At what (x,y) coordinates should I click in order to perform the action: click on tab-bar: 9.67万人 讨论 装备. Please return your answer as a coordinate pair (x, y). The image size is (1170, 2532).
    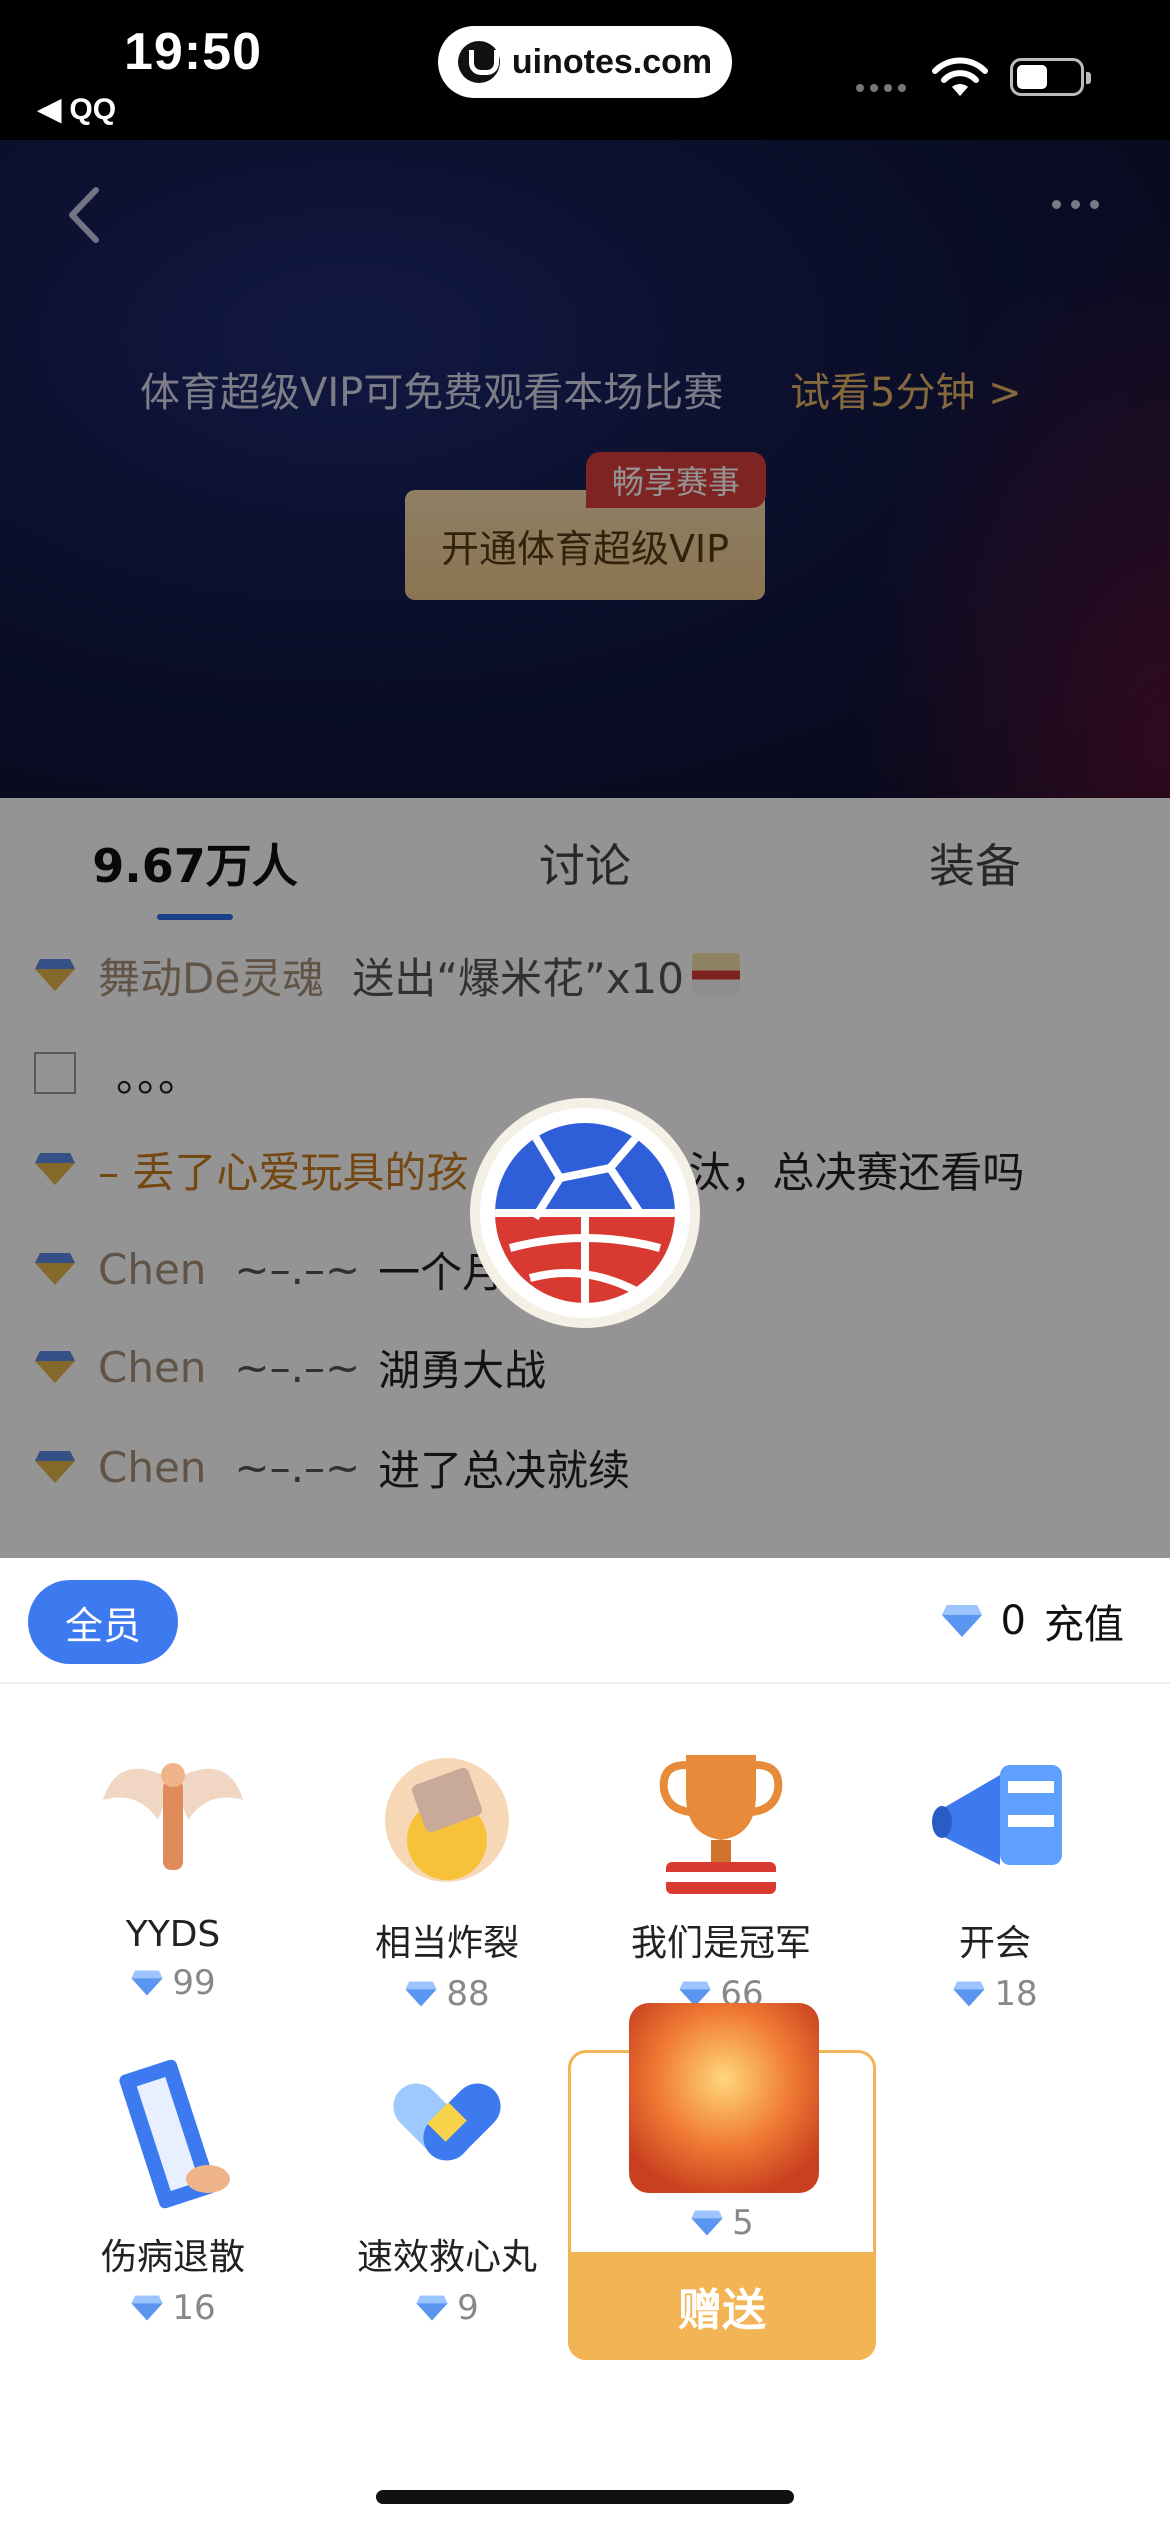
    Looking at the image, I should click on (585, 863).